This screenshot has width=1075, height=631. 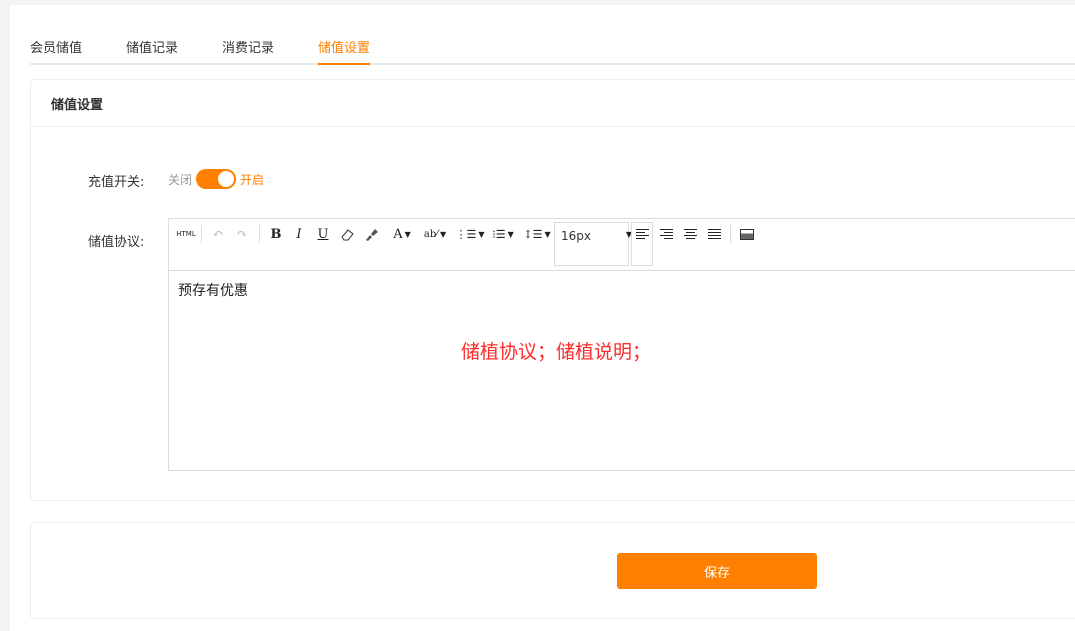 I want to click on tab-bar: 会员储值 储值记录 消费记录 储值设置, so click(x=552, y=47).